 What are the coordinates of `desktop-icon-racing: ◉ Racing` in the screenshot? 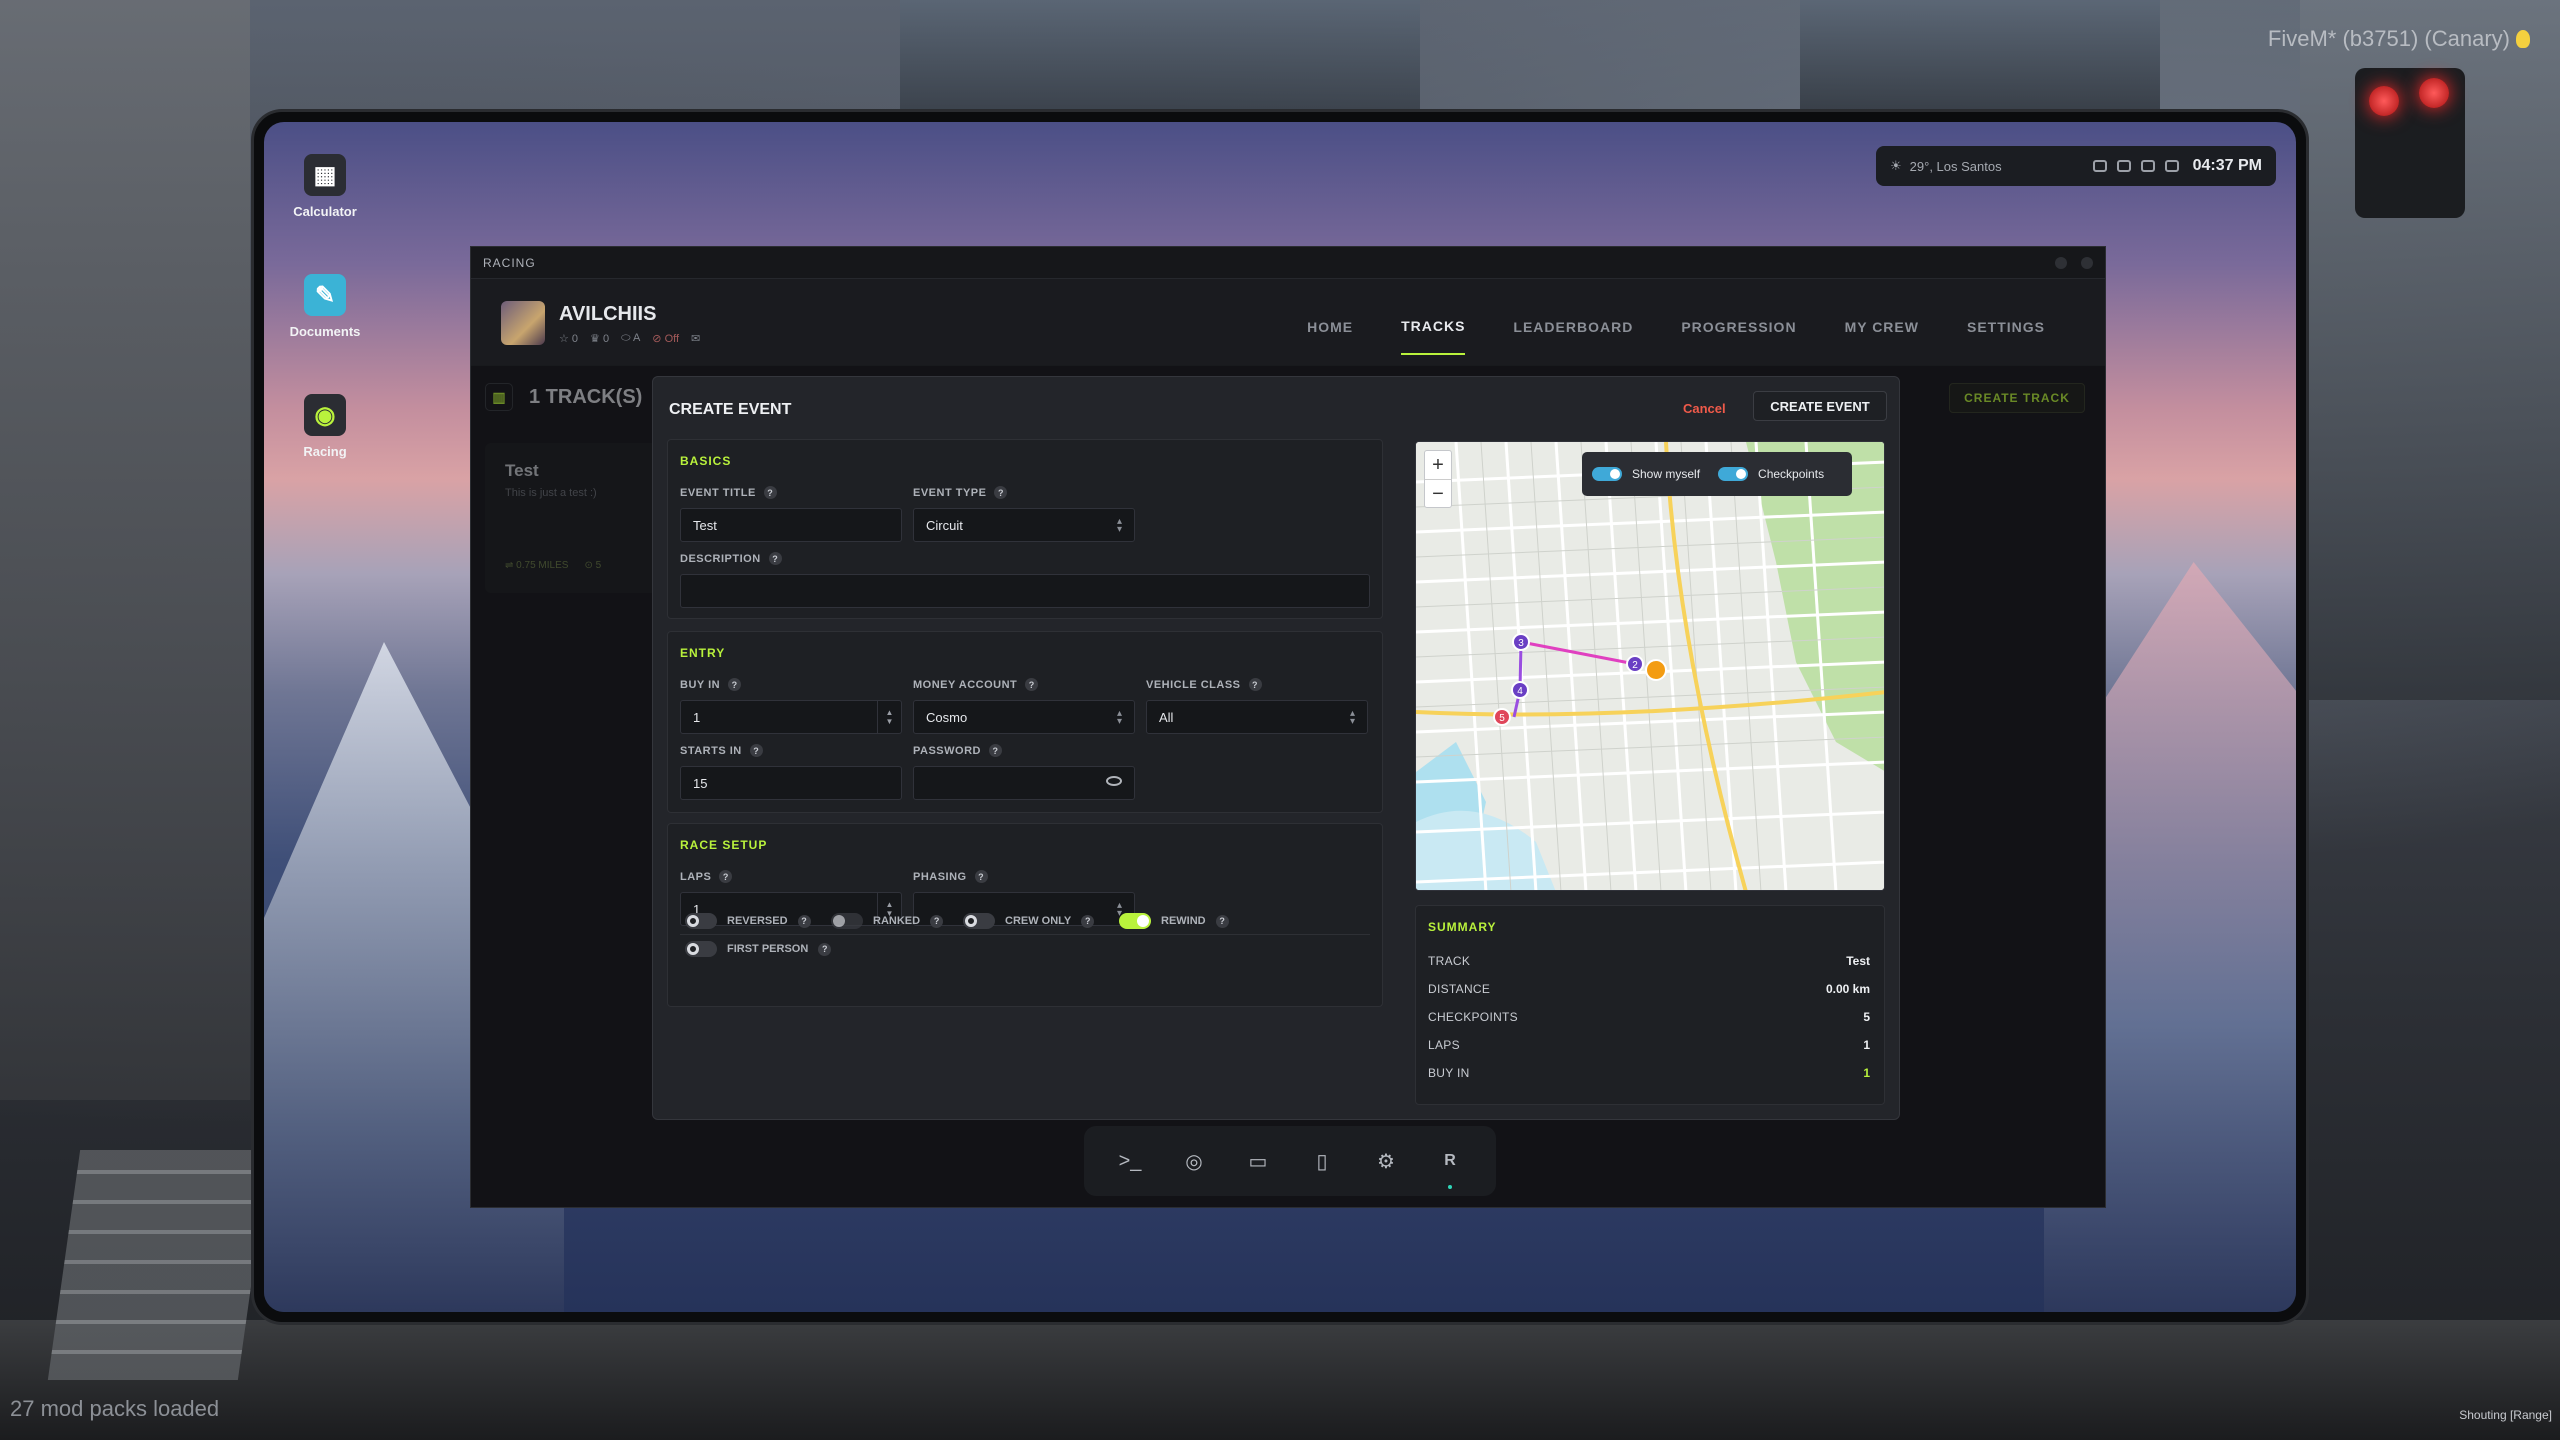 It's located at (325, 426).